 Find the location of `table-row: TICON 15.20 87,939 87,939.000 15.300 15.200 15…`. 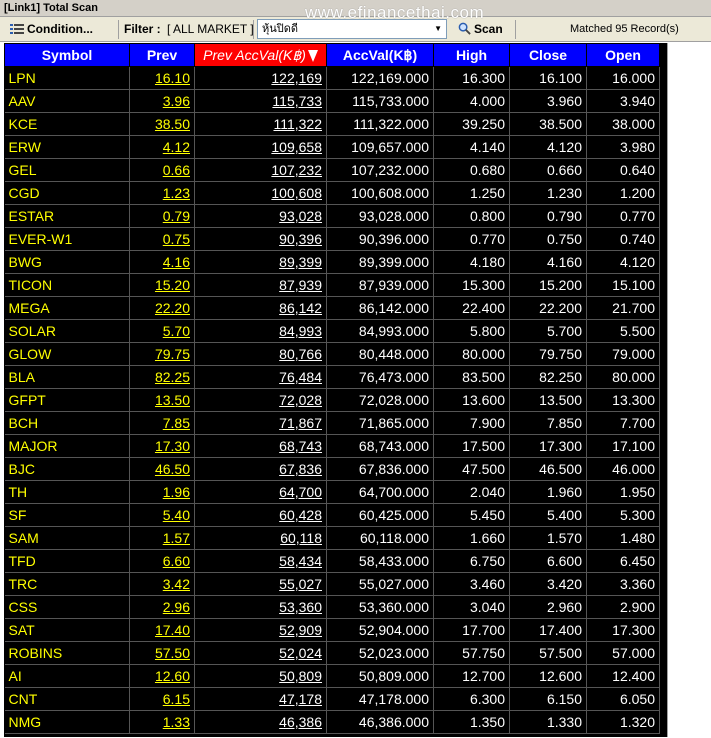

table-row: TICON 15.20 87,939 87,939.000 15.300 15.200 15… is located at coordinates (332, 285).